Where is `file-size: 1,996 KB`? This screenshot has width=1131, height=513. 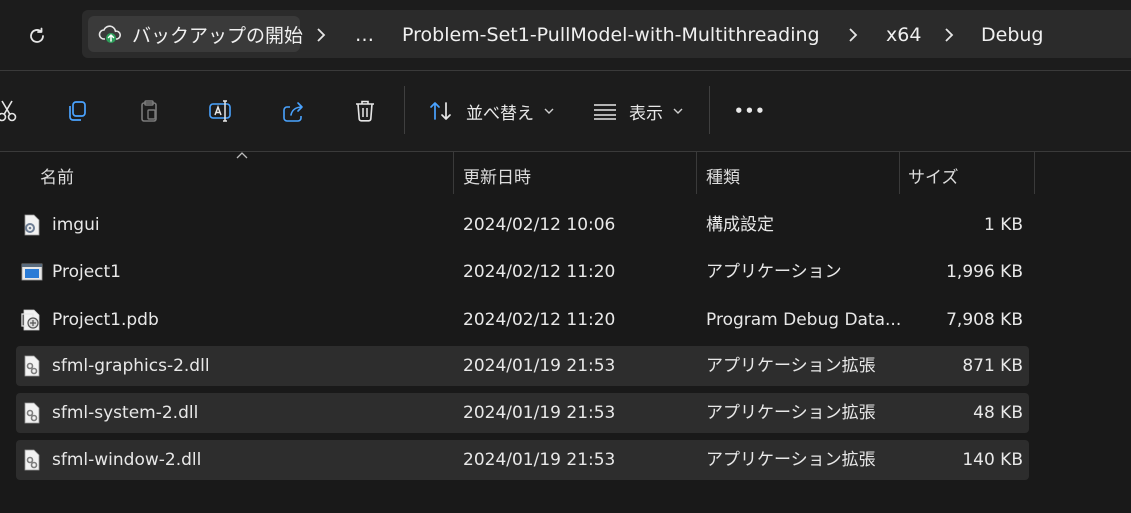
file-size: 1,996 KB is located at coordinates (984, 272).